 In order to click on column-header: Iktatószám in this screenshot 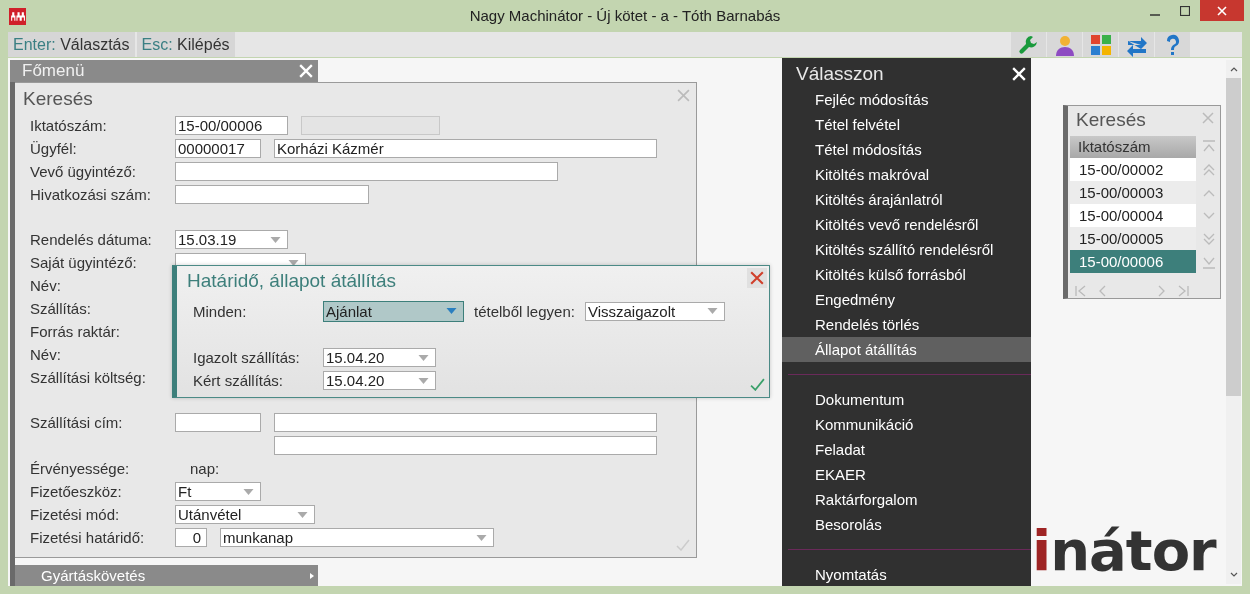, I will do `click(1133, 147)`.